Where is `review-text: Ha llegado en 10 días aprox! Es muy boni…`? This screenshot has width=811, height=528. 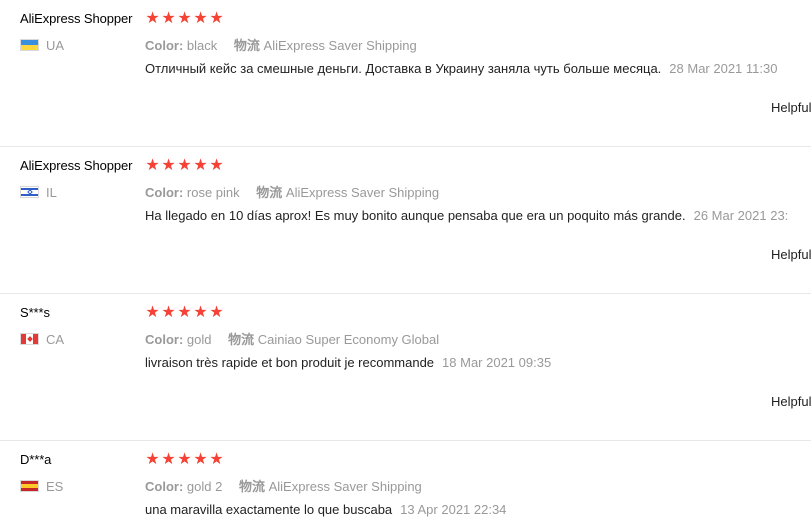
review-text: Ha llegado en 10 días aprox! Es muy boni… is located at coordinates (415, 215).